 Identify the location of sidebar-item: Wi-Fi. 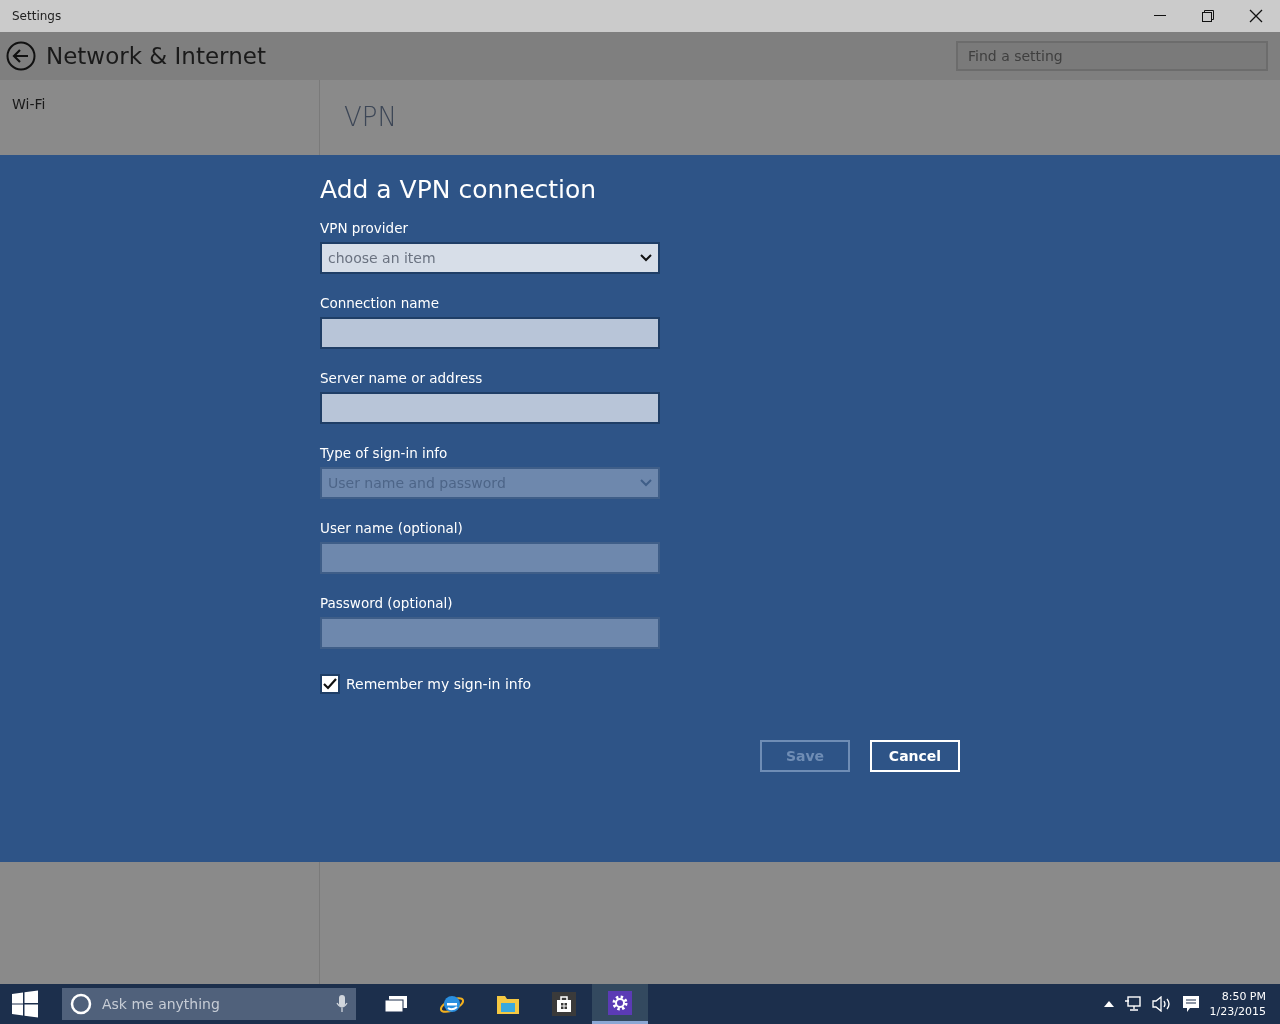
(29, 104).